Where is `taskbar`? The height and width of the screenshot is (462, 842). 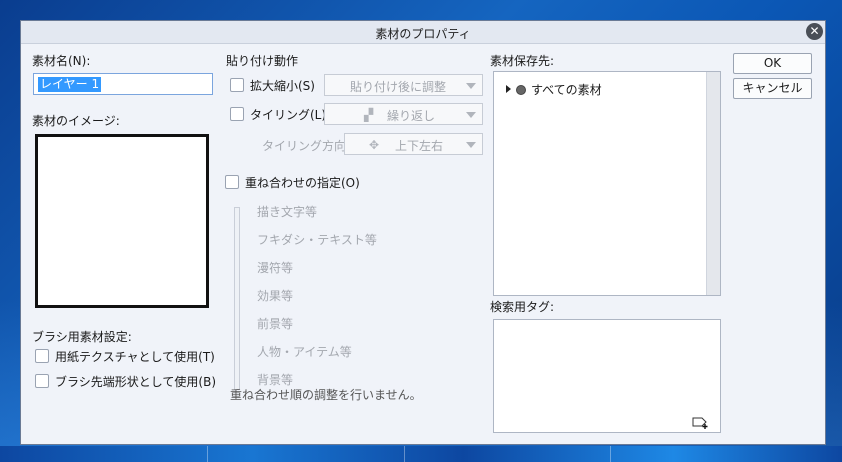
taskbar is located at coordinates (421, 454).